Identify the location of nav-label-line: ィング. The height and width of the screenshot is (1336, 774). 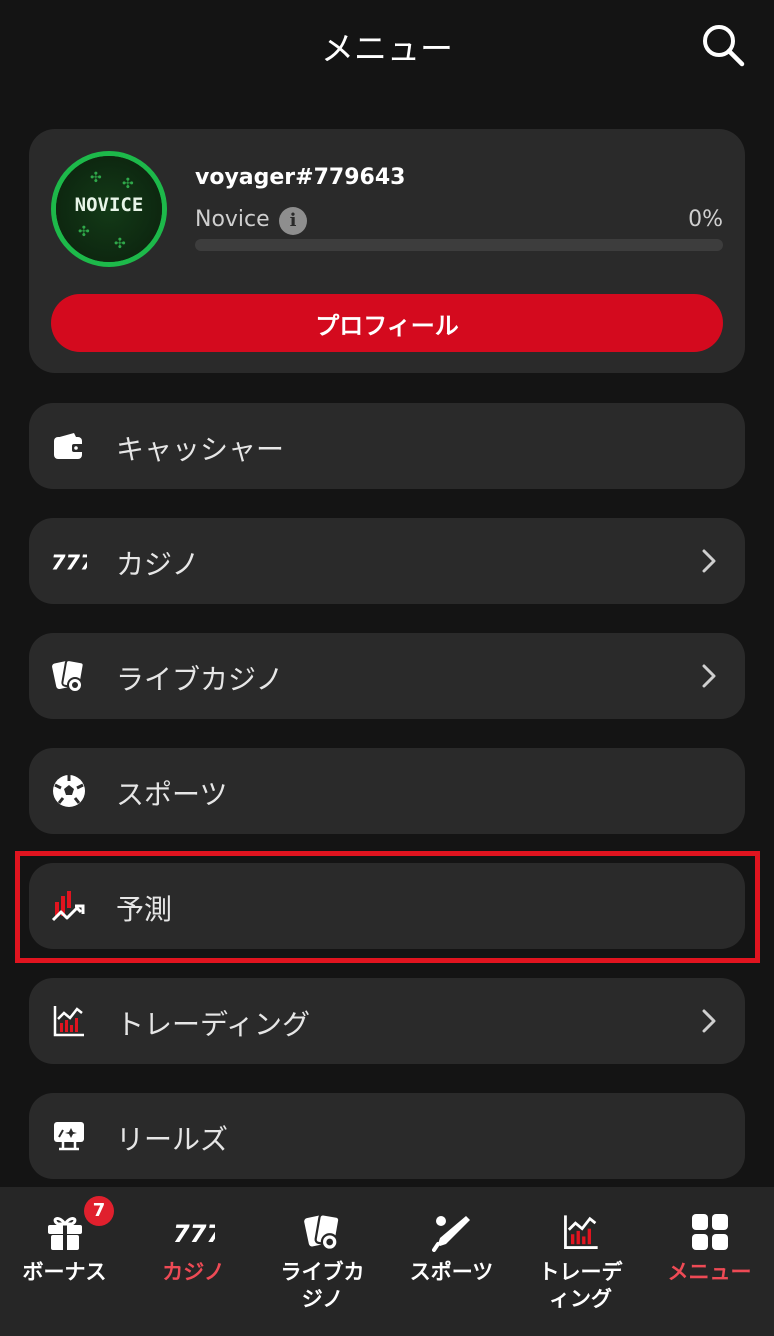
(580, 1299).